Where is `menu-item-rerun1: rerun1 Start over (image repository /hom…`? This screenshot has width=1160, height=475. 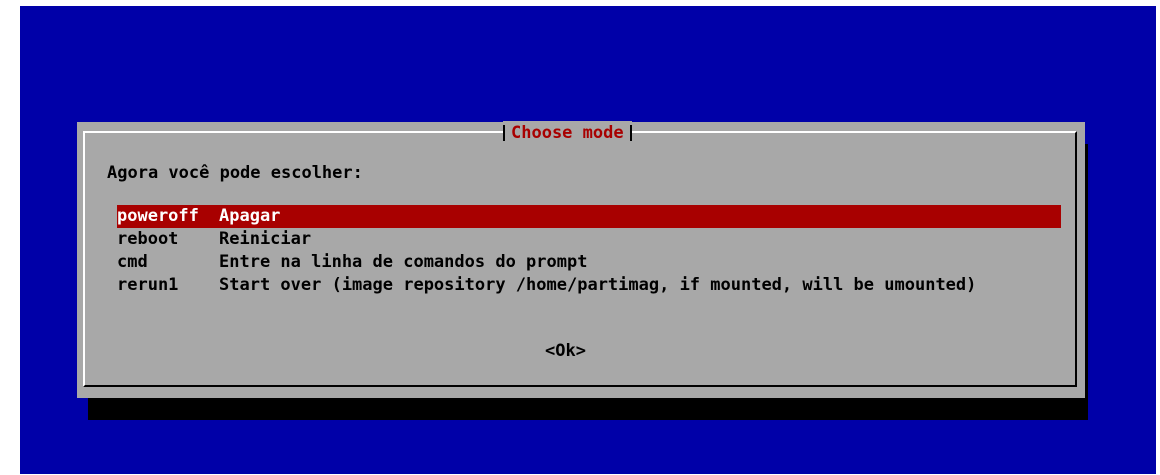
menu-item-rerun1: rerun1 Start over (image repository /hom… is located at coordinates (589, 285).